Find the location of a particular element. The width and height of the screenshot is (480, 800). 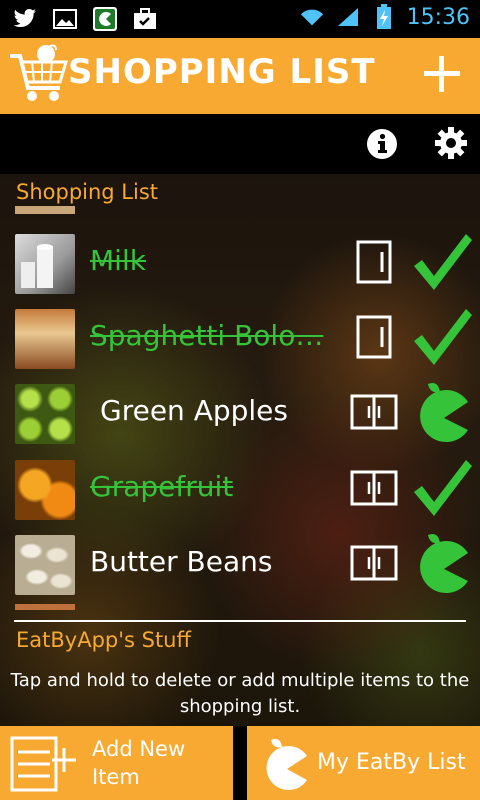

divider is located at coordinates (240, 621).